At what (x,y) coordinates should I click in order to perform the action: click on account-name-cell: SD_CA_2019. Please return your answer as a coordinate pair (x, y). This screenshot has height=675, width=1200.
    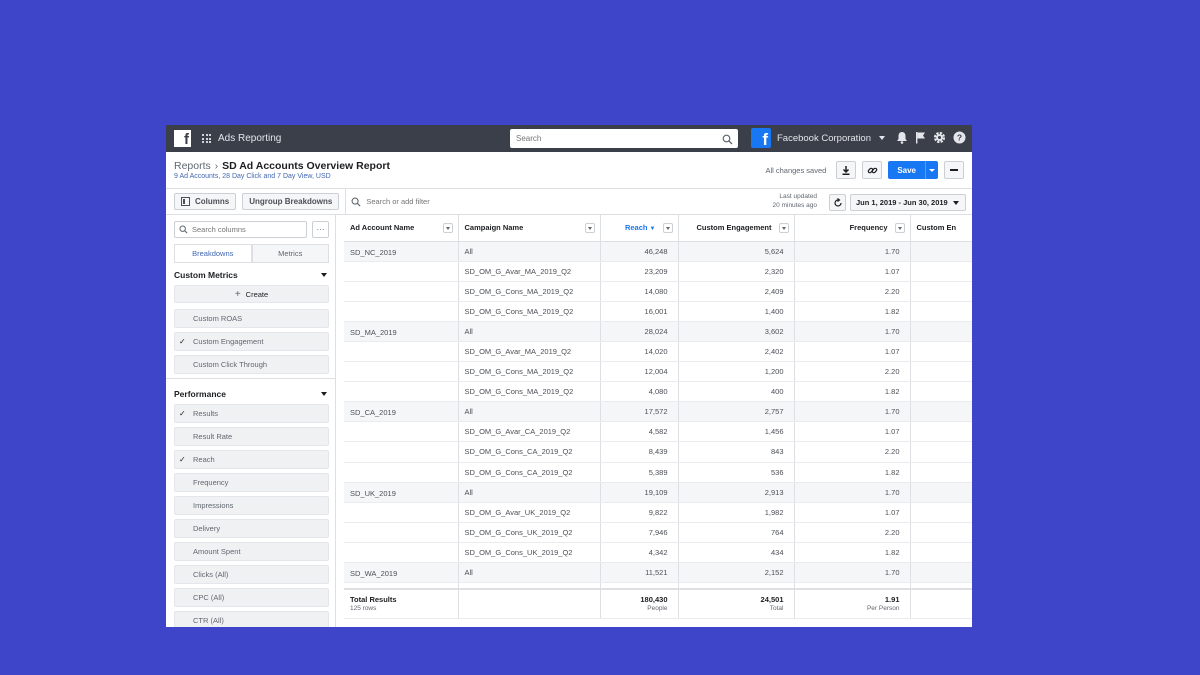
    Looking at the image, I should click on (401, 412).